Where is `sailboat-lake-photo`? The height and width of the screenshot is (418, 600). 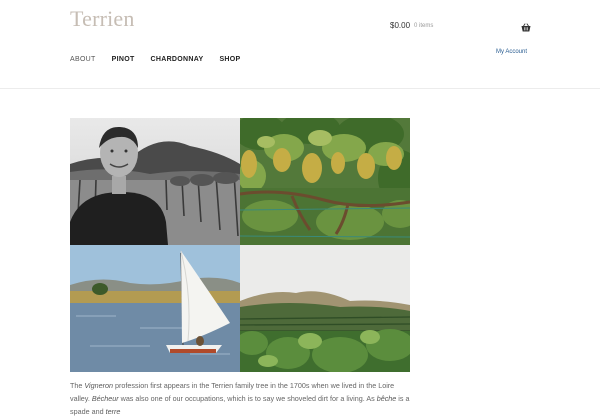 sailboat-lake-photo is located at coordinates (155, 308).